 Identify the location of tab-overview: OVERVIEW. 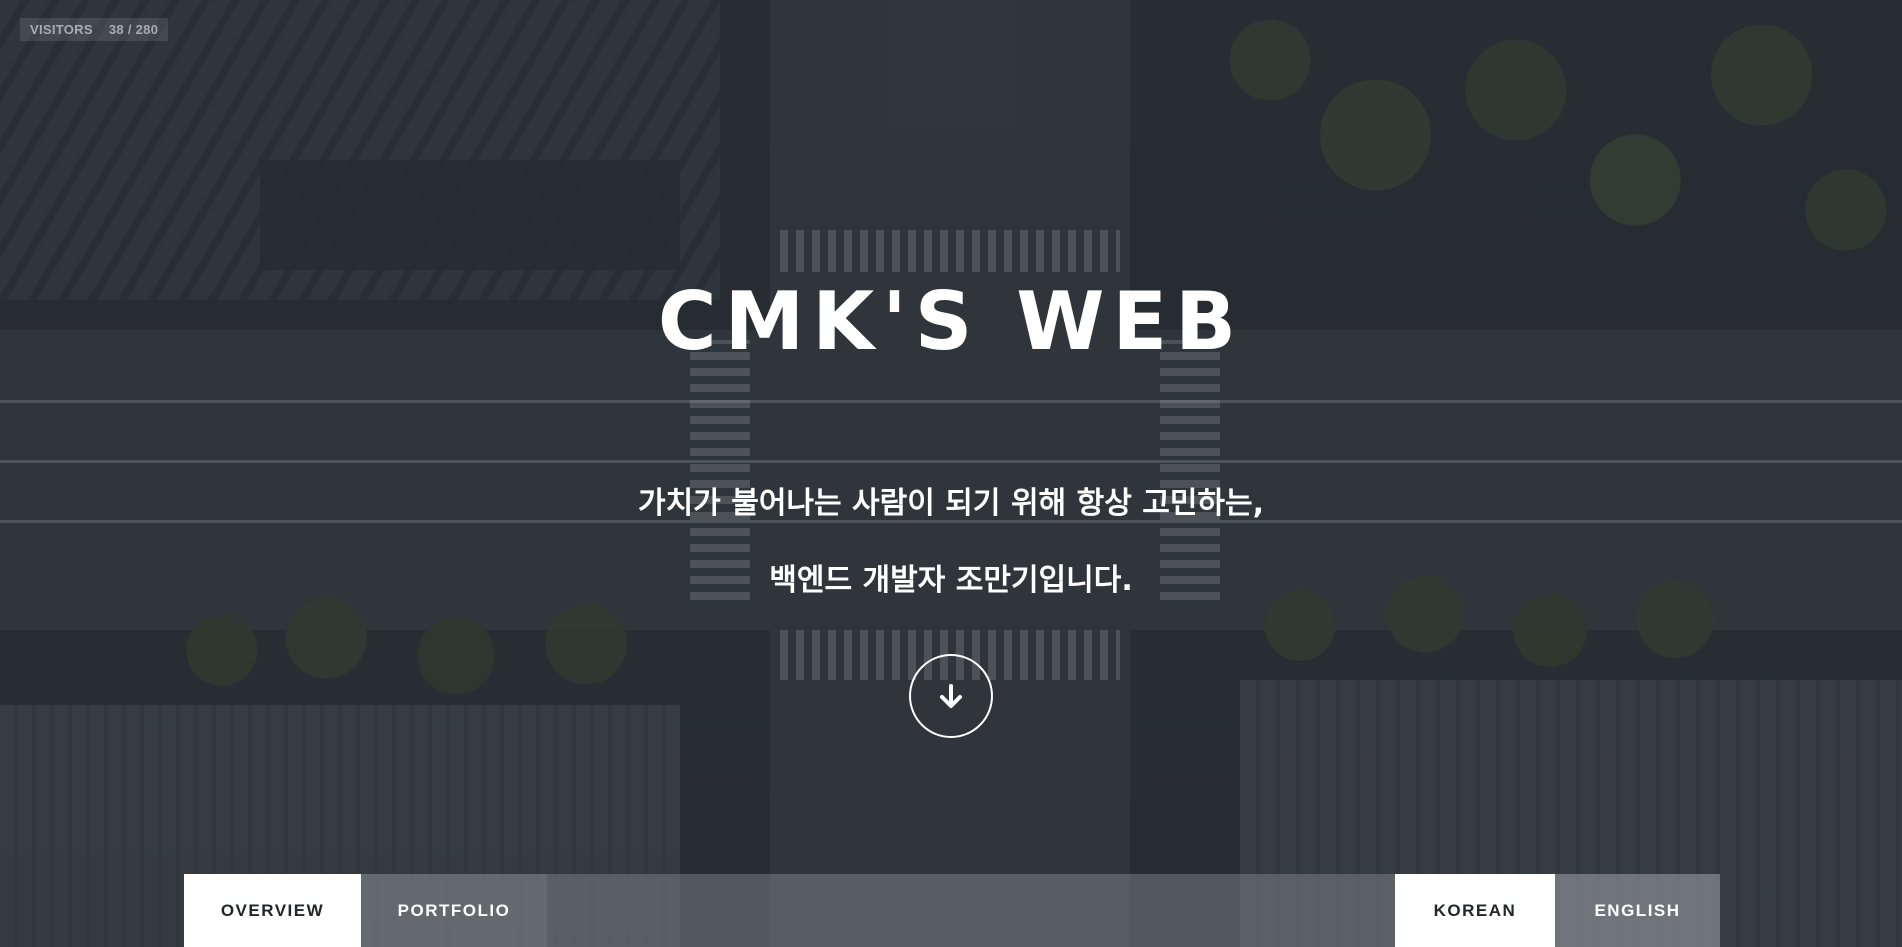
(272, 910).